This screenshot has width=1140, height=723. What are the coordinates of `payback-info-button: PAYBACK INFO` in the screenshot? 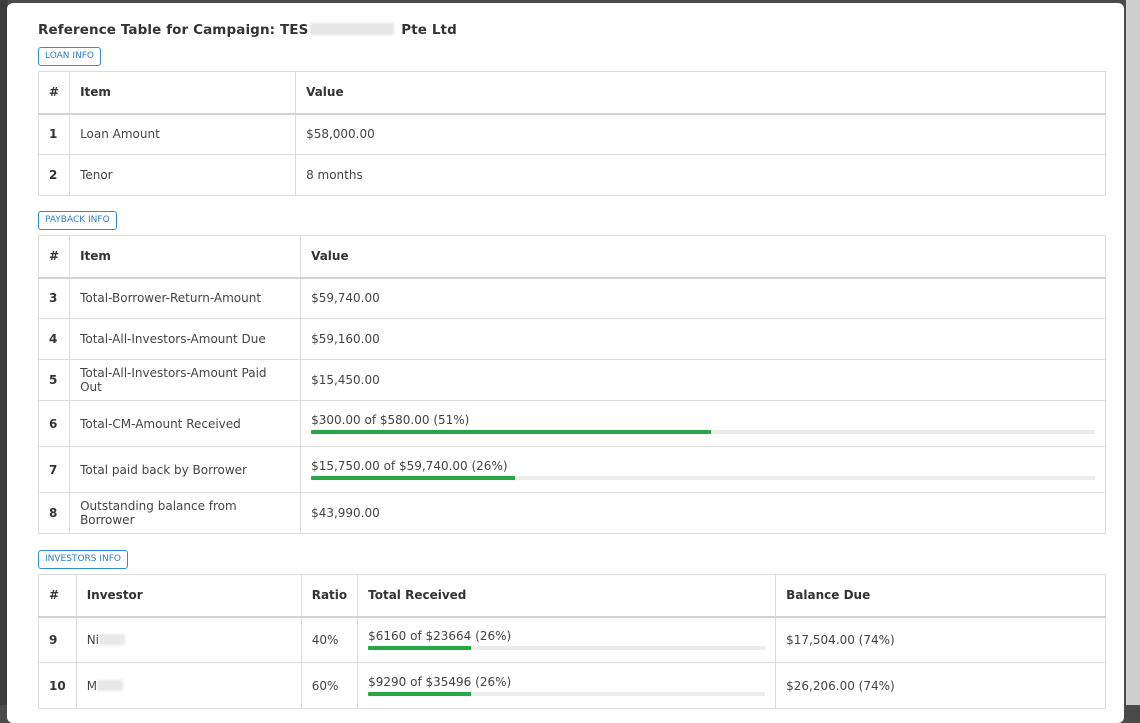 It's located at (77, 220).